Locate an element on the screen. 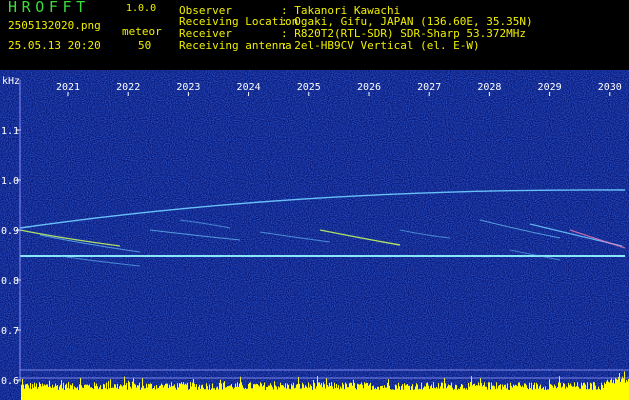 Image resolution: width=629 pixels, height=400 pixels. x-tick-label: 2028 is located at coordinates (489, 87).